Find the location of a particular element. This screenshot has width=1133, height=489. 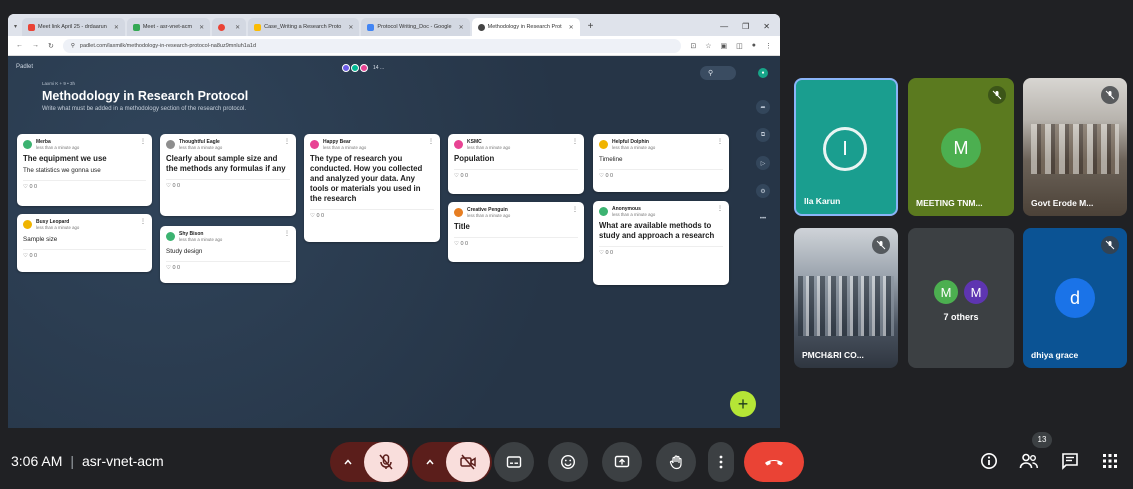

raise-hand-button is located at coordinates (676, 462).